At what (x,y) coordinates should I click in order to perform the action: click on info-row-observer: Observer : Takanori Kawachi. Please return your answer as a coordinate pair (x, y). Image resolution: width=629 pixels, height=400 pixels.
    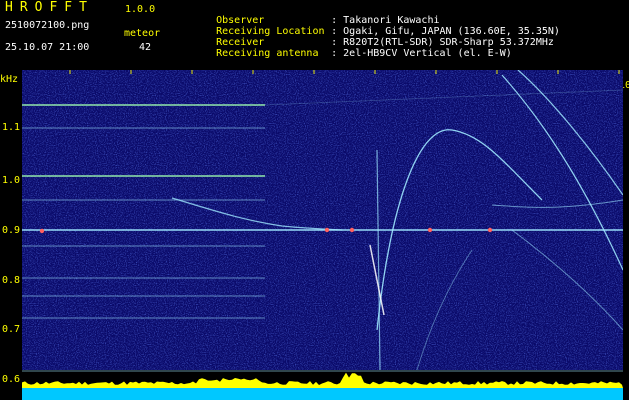
    Looking at the image, I should click on (370, 15).